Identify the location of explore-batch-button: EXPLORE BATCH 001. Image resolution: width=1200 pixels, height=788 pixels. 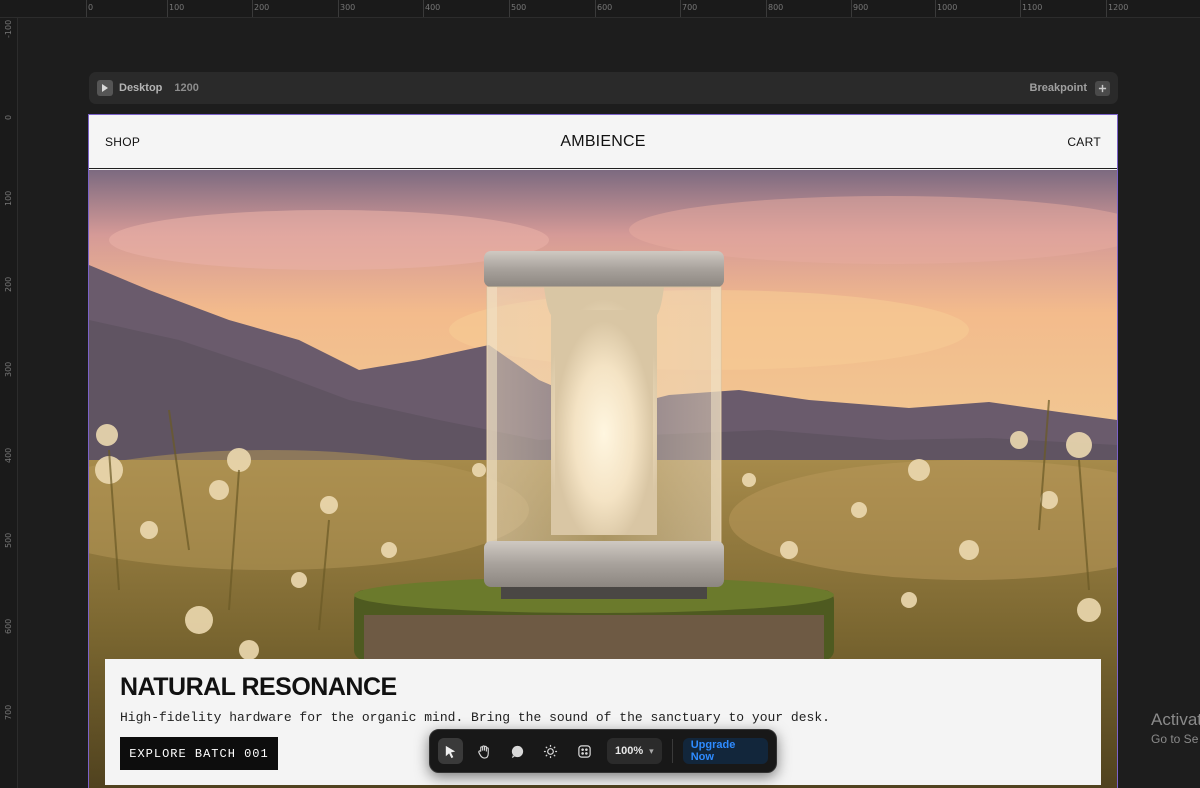
(199, 753).